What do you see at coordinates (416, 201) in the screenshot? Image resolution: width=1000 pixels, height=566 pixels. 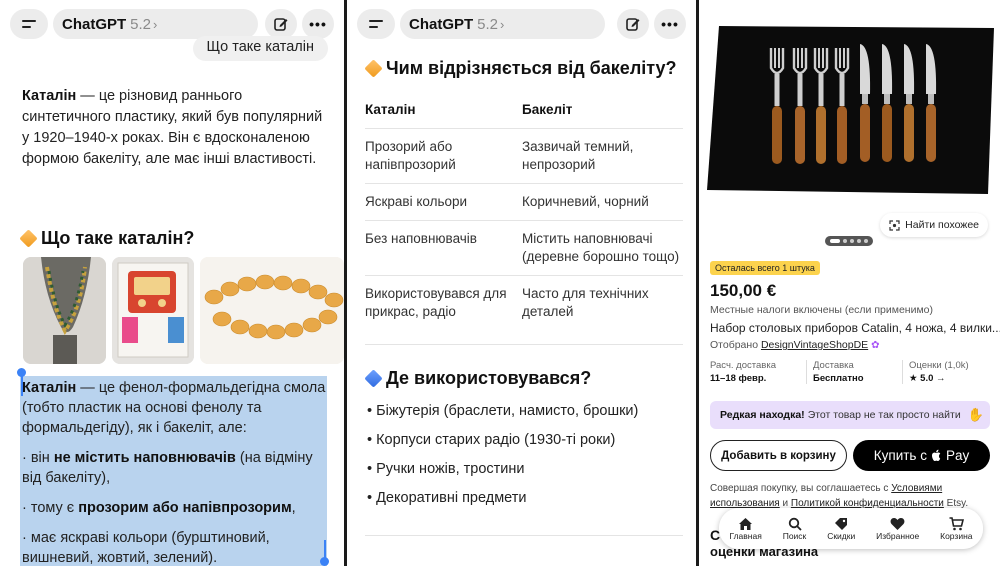 I see `table-cell: Яскраві кольори` at bounding box center [416, 201].